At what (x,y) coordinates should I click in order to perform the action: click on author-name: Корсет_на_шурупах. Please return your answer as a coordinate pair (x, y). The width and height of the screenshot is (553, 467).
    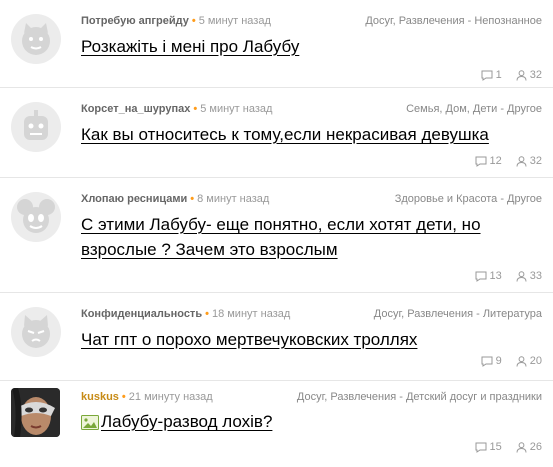
    Looking at the image, I should click on (135, 109).